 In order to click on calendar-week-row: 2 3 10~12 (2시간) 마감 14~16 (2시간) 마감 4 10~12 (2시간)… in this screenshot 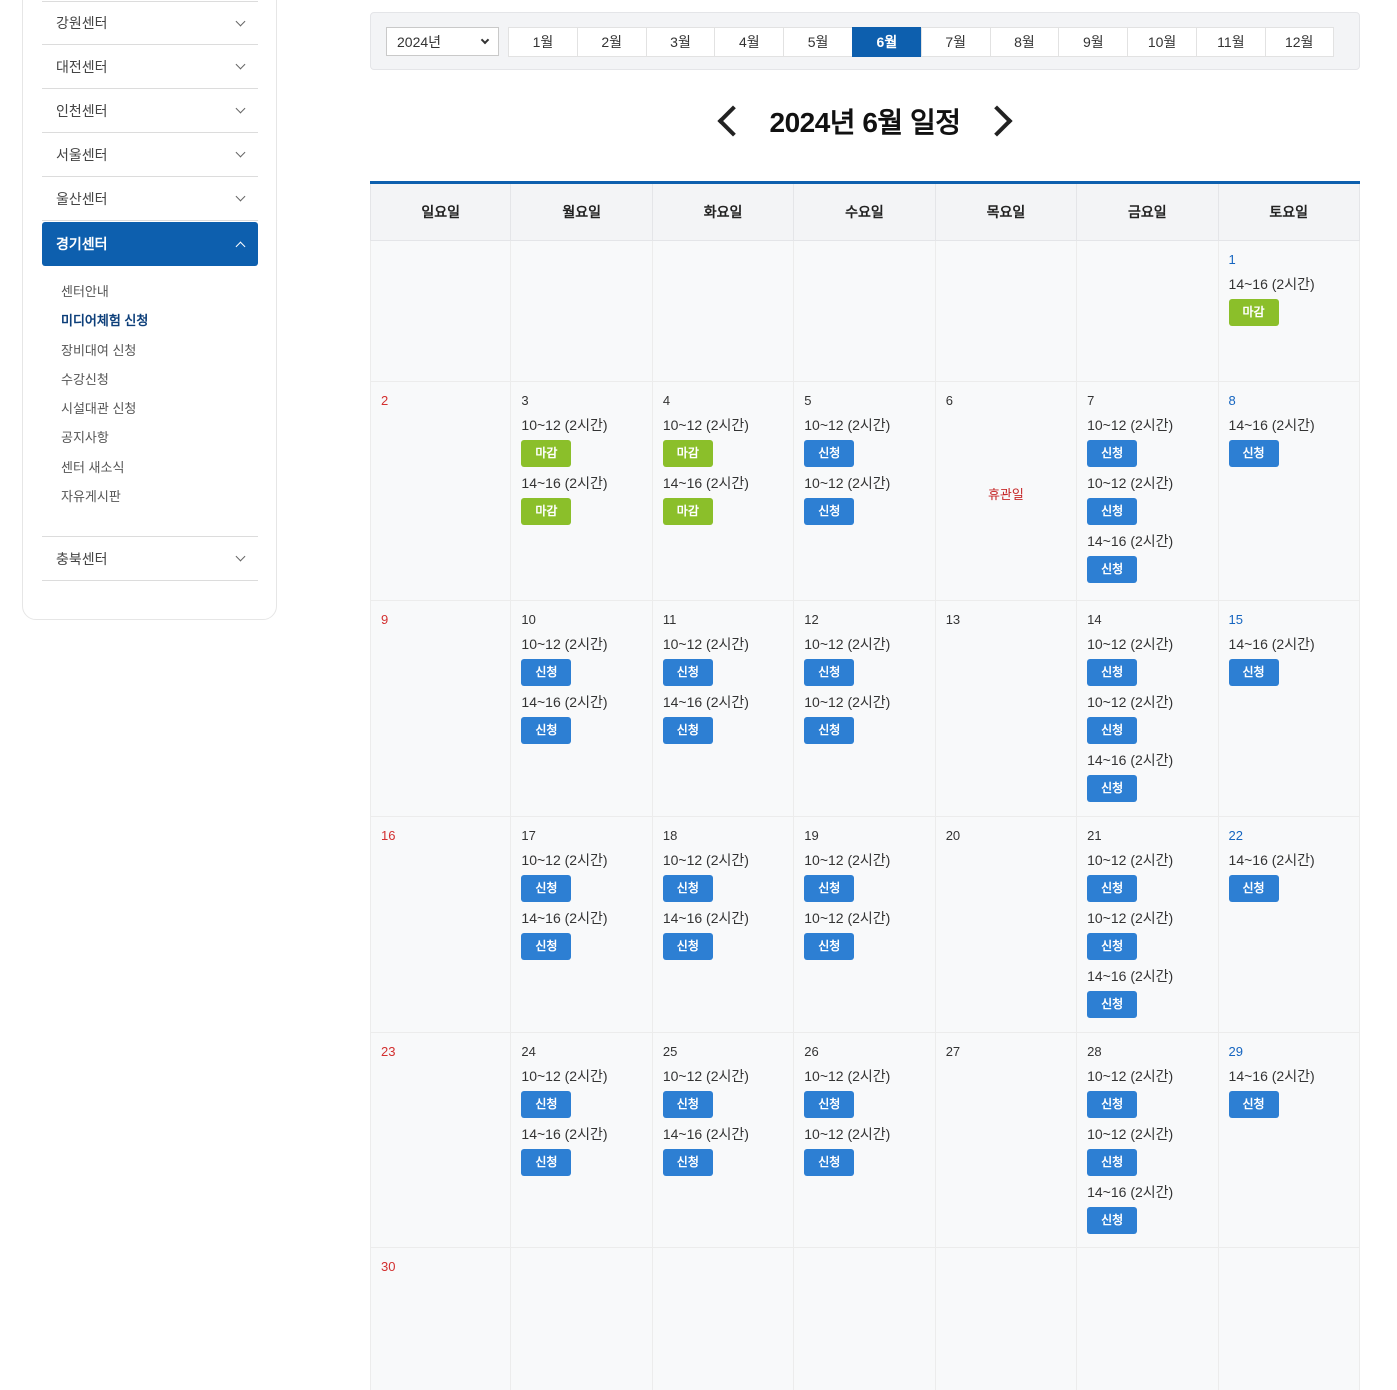, I will do `click(865, 491)`.